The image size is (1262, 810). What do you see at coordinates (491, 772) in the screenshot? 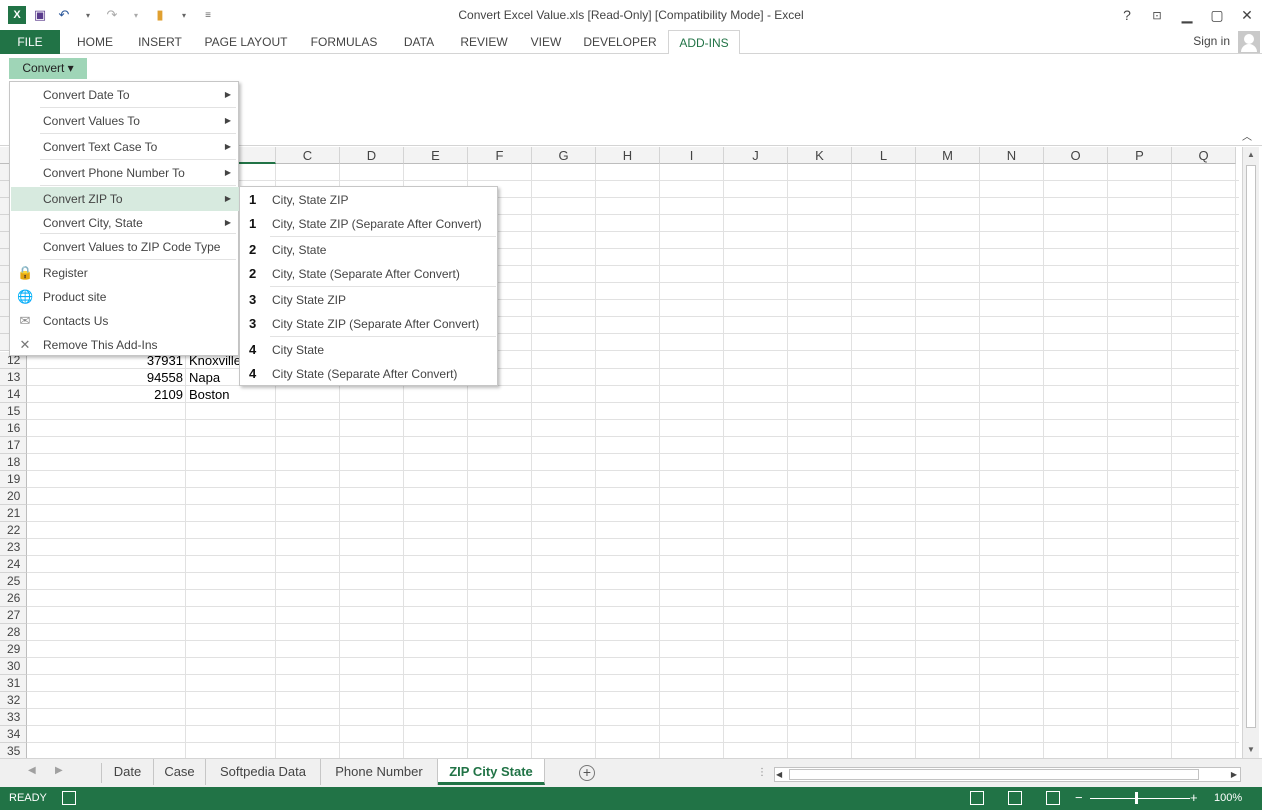
I see `sheet-tab-zip-city-state: ZIP City State` at bounding box center [491, 772].